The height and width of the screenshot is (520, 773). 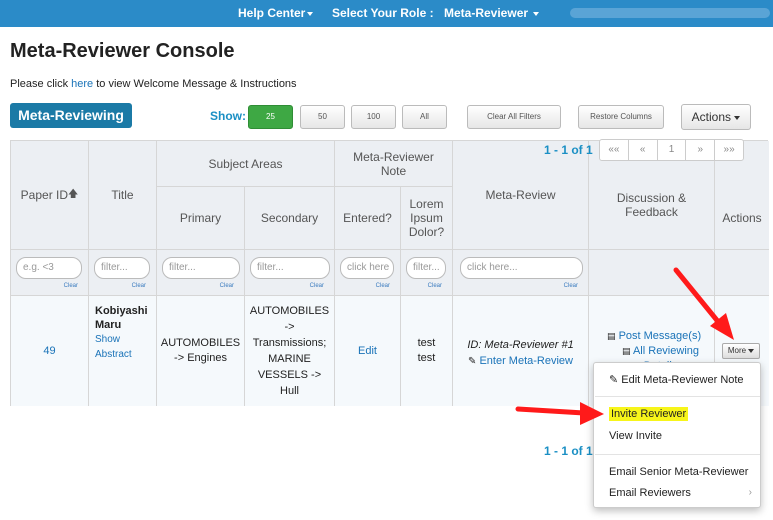 I want to click on page-size-100-button: 100, so click(x=373, y=117).